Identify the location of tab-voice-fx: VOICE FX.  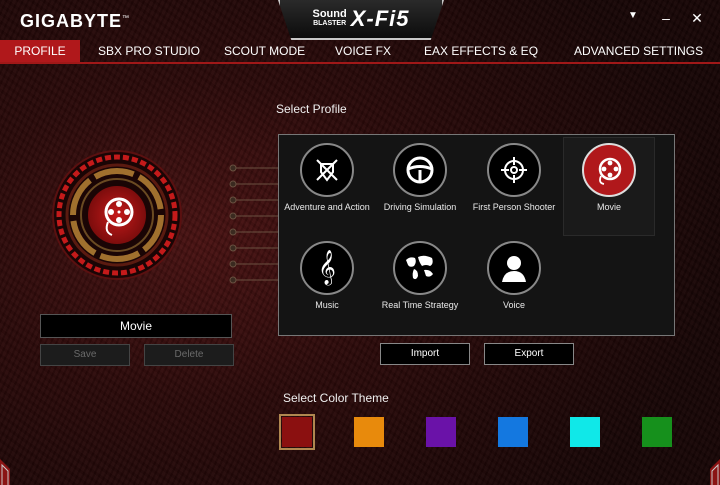
(363, 51).